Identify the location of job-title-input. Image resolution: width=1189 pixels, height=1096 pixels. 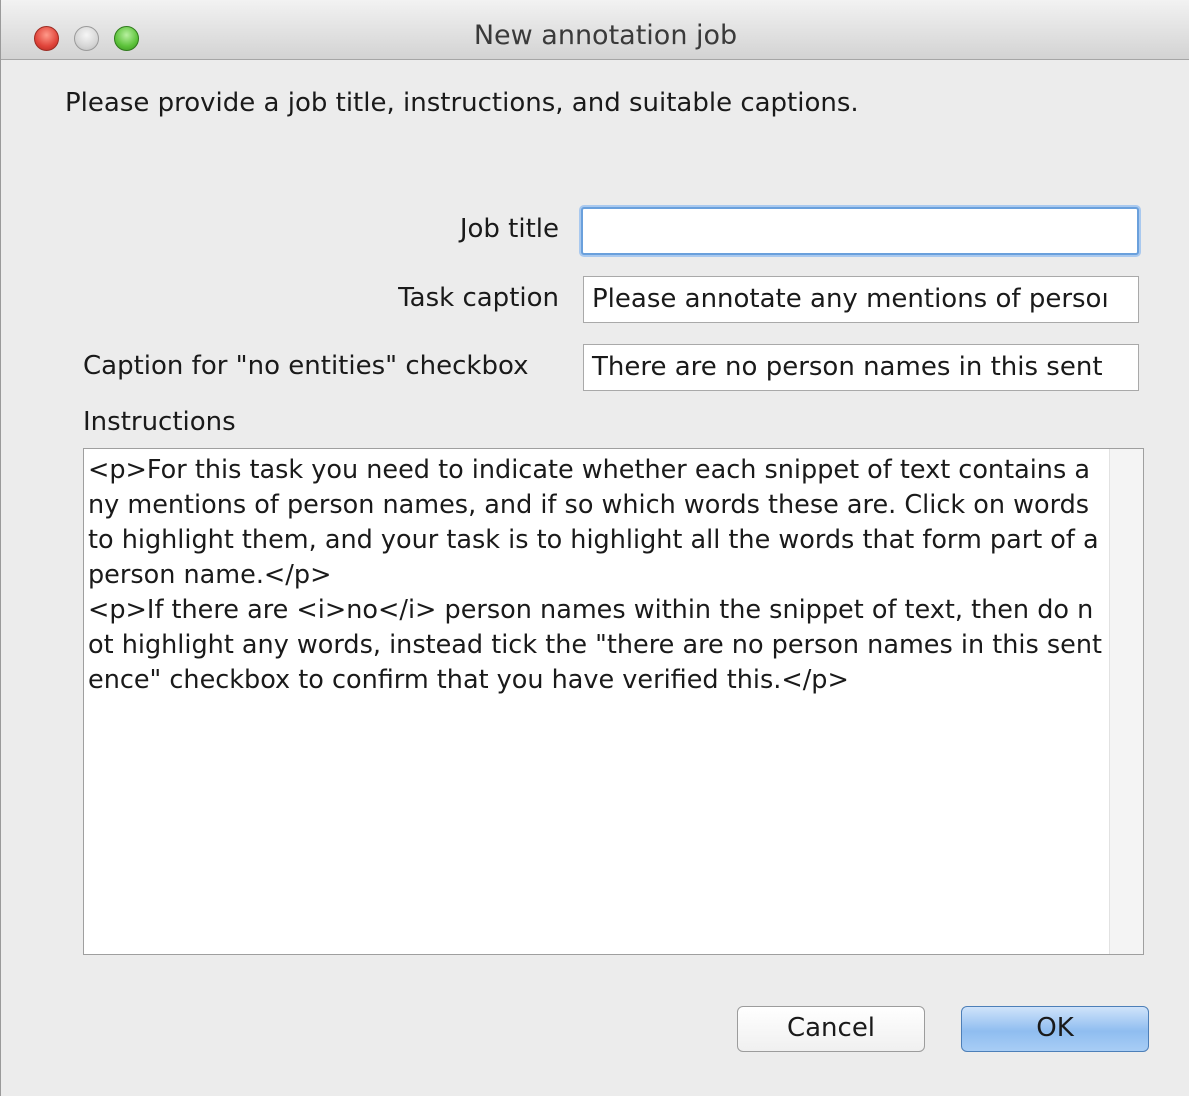
(860, 231).